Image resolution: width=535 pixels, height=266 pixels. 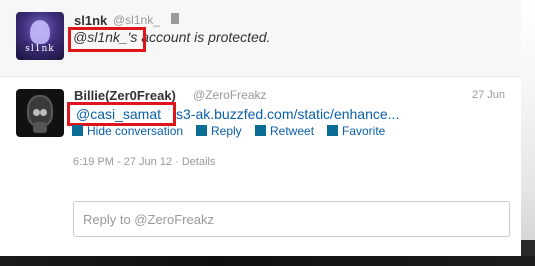 I want to click on collapse-icon, so click(x=77, y=130).